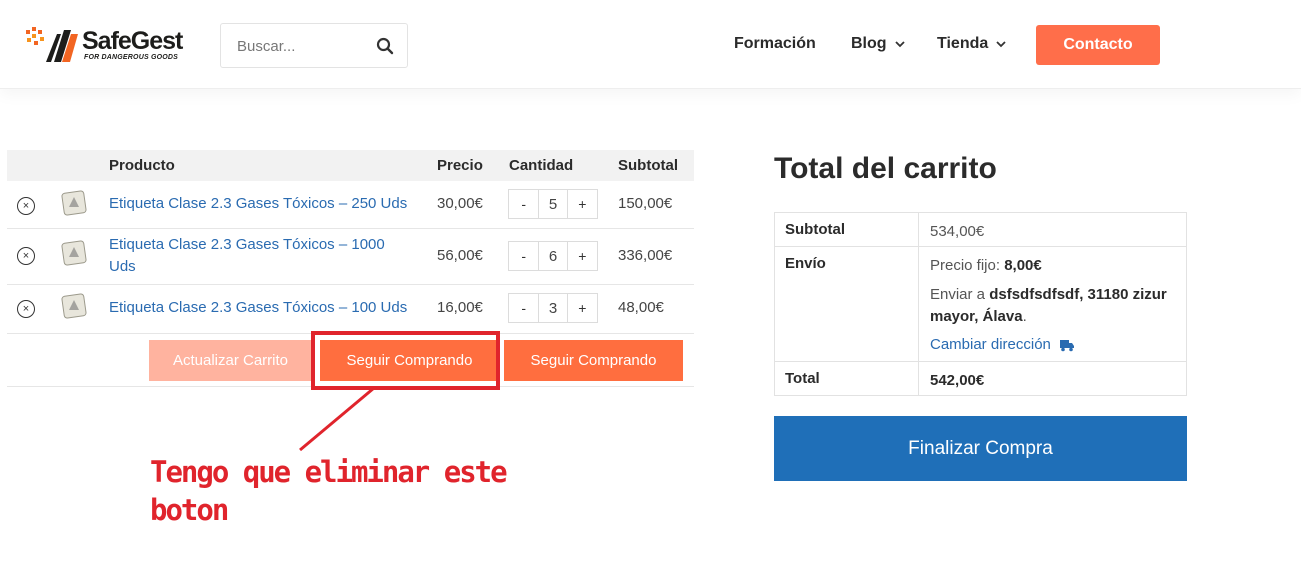 This screenshot has height=576, width=1301. I want to click on ship-to-suffix: ., so click(1024, 316).